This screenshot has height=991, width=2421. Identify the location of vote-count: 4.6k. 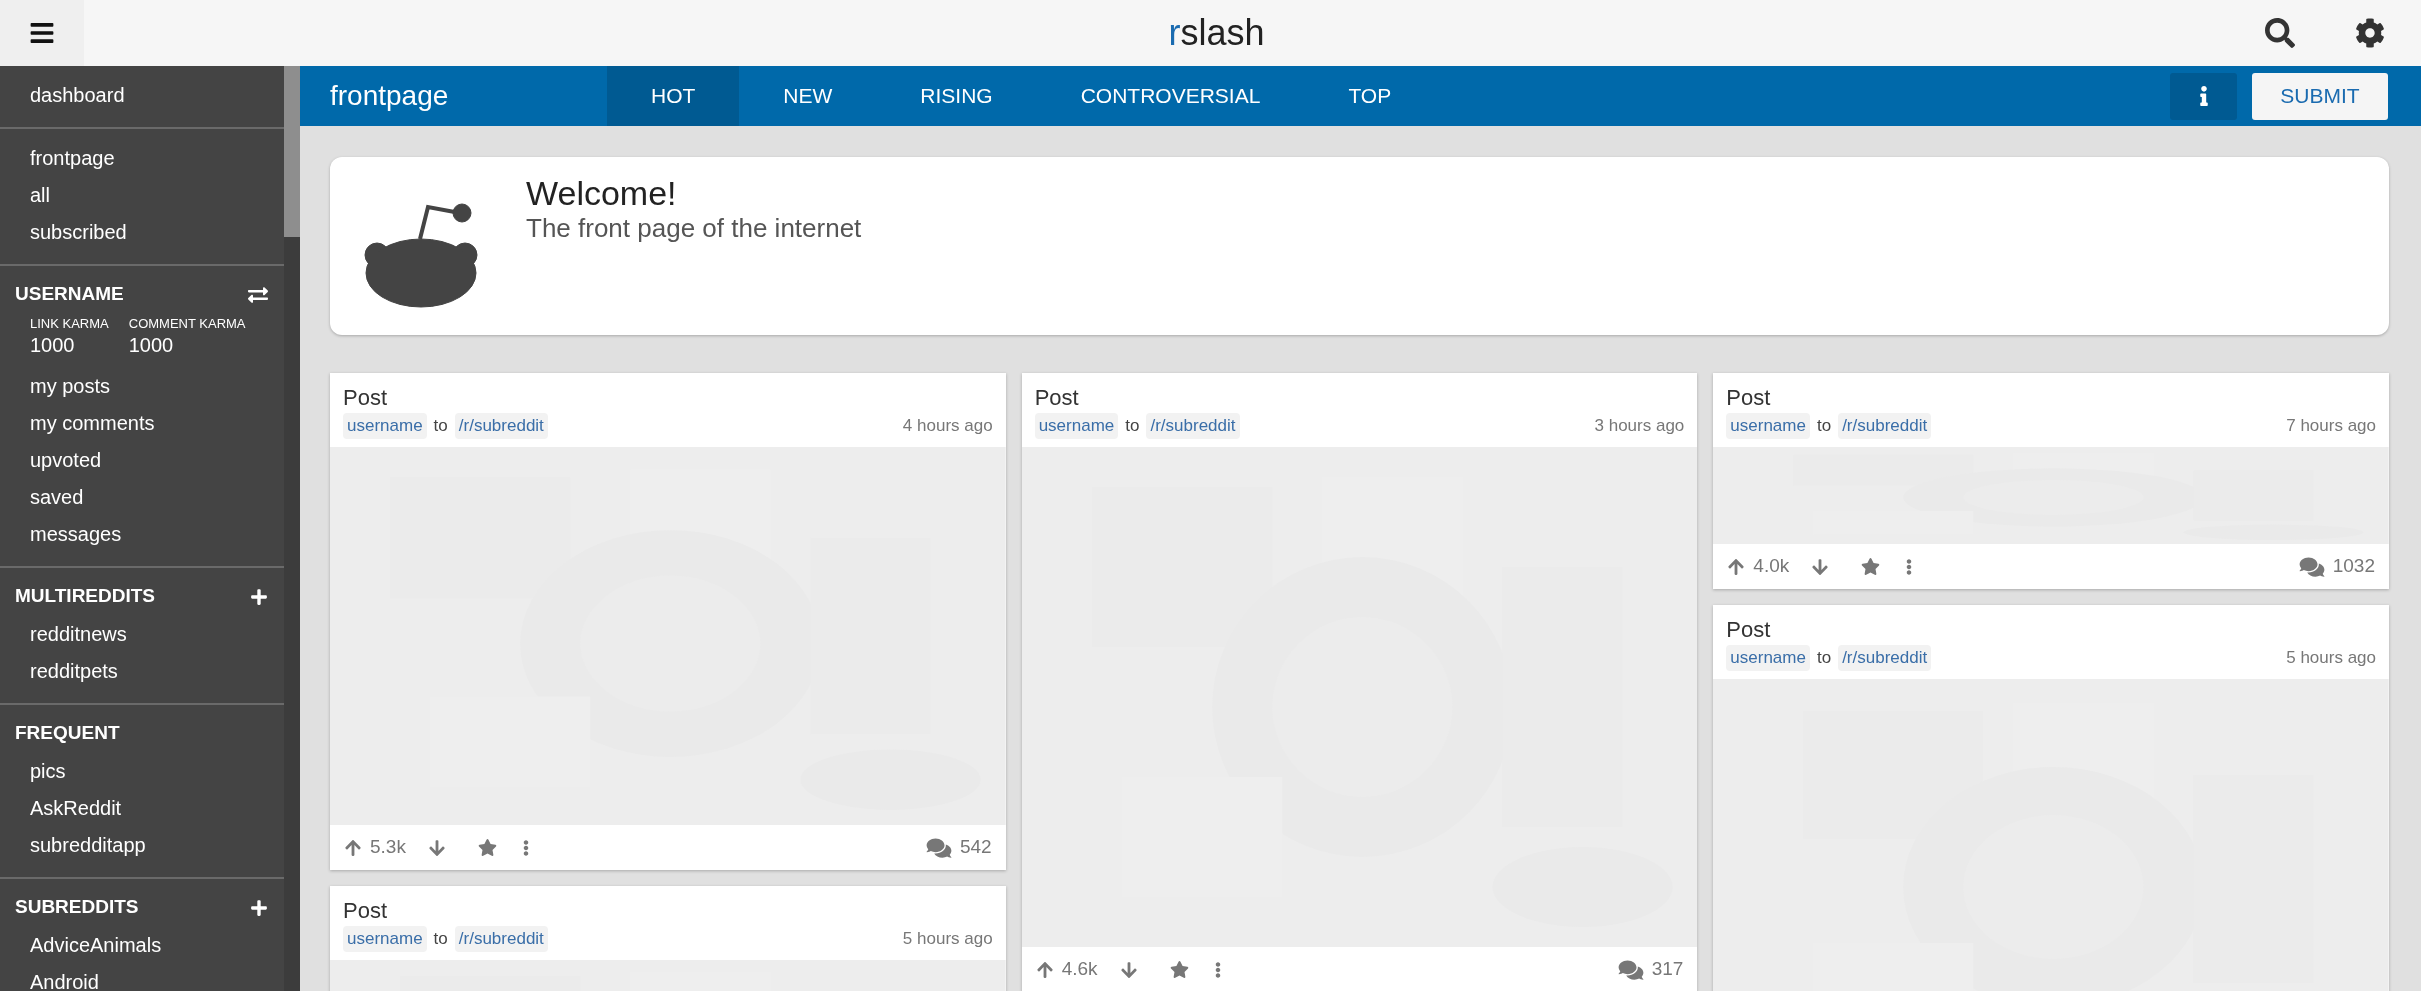
(1079, 969).